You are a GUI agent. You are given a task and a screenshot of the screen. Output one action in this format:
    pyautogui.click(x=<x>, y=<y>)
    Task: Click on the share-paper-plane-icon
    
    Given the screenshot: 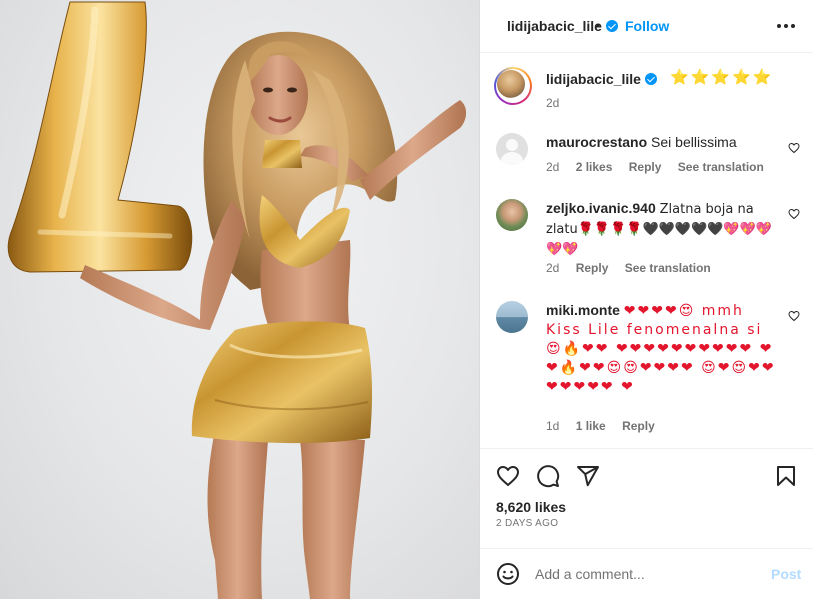 What is the action you would take?
    pyautogui.click(x=588, y=476)
    